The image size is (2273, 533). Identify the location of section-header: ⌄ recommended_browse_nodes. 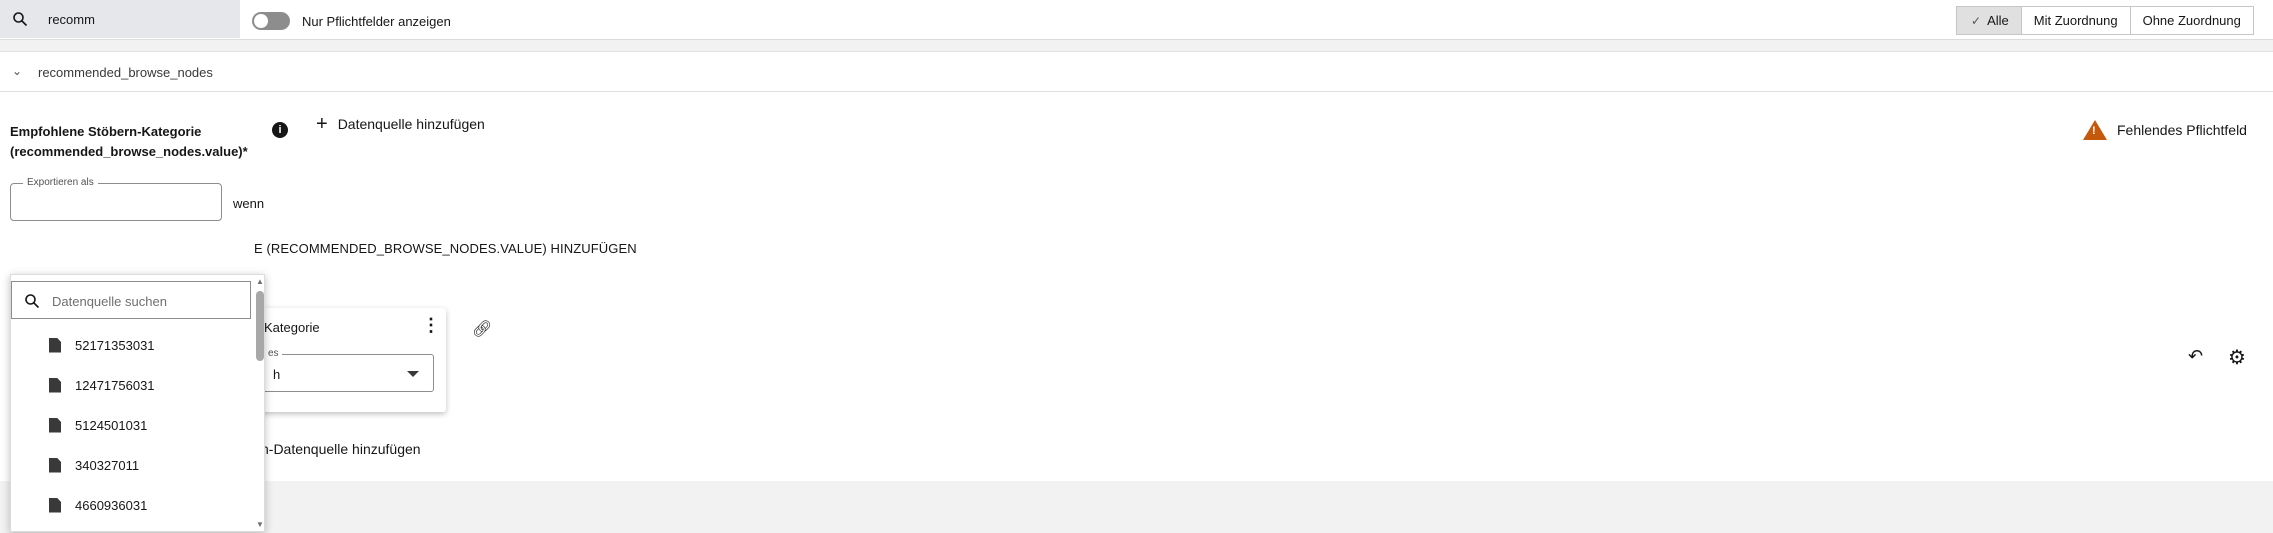
(1136, 72).